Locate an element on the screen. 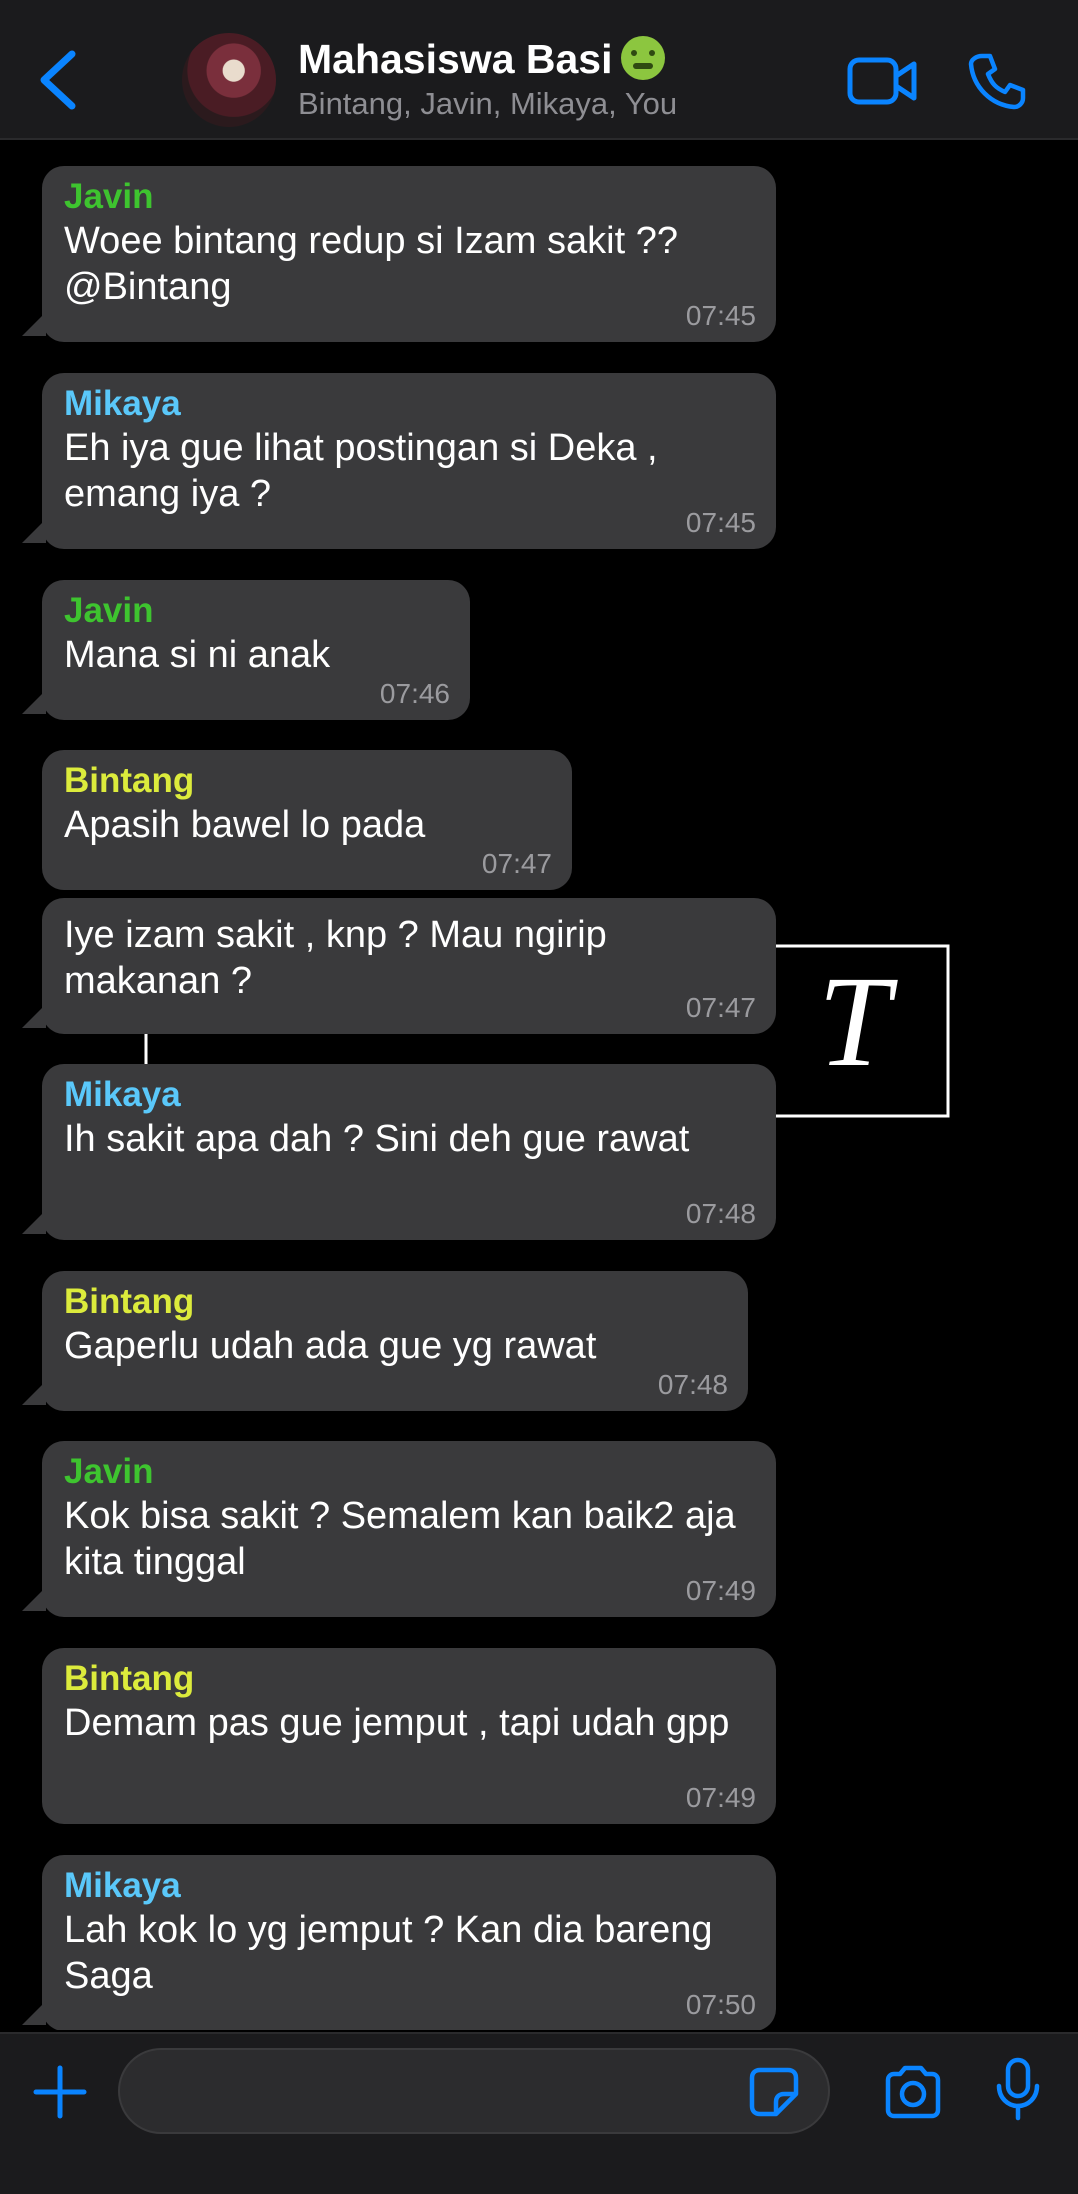 The width and height of the screenshot is (1078, 2194). message-time: 07:50 is located at coordinates (720, 2004).